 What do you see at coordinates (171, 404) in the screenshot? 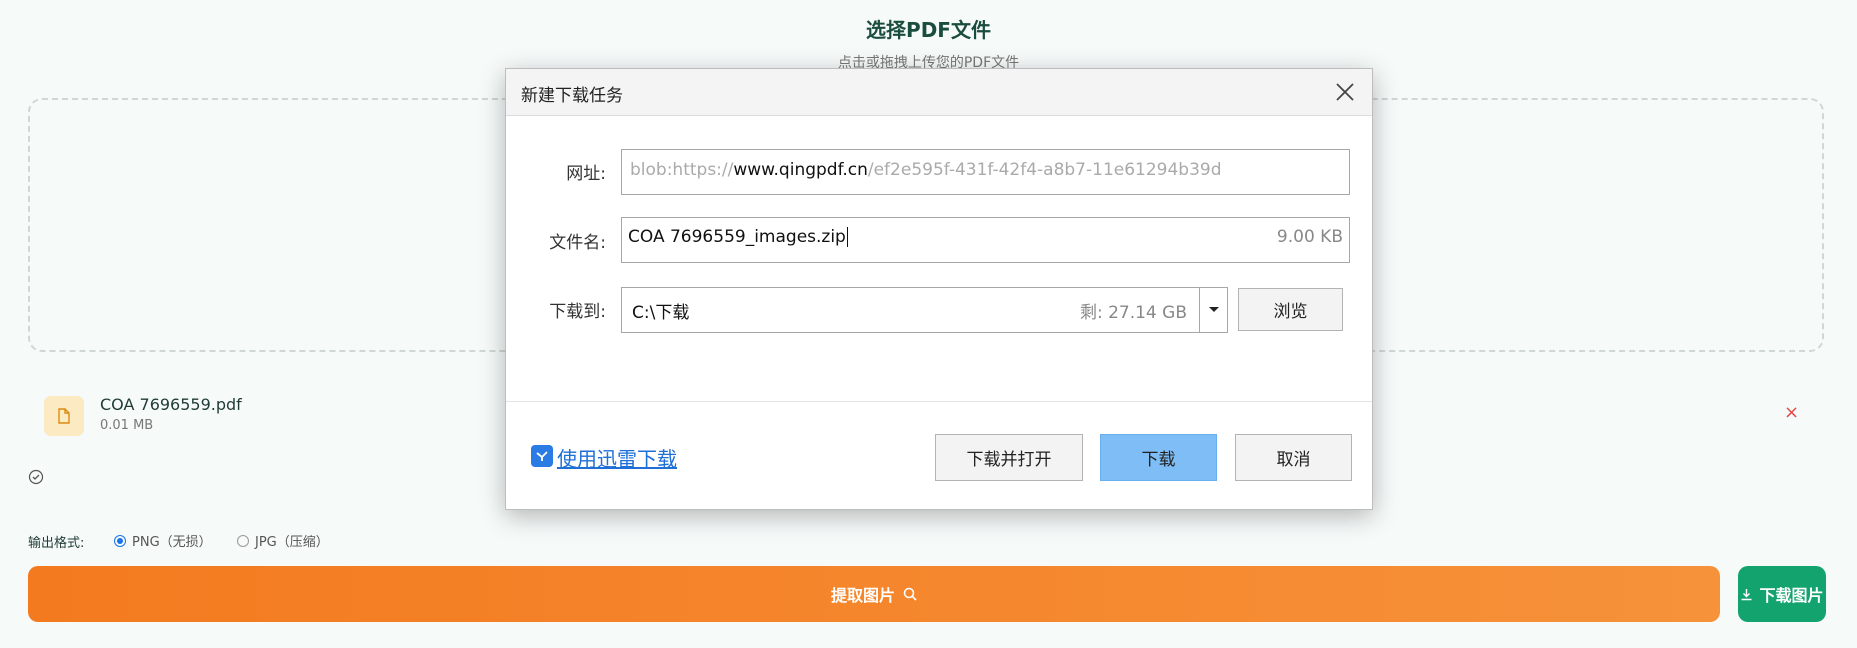
I see `file-name: COA 7696559.pdf` at bounding box center [171, 404].